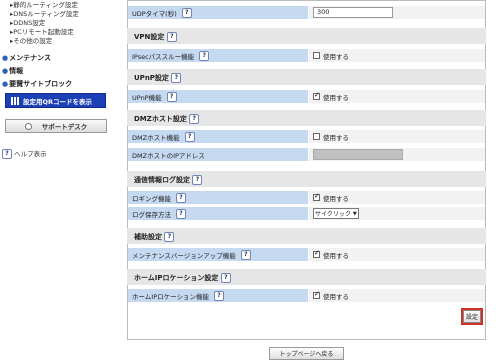 The height and width of the screenshot is (361, 500). Describe the element at coordinates (168, 180) in the screenshot. I see `log-section-title: 通信情報ログ設定 ?` at that location.